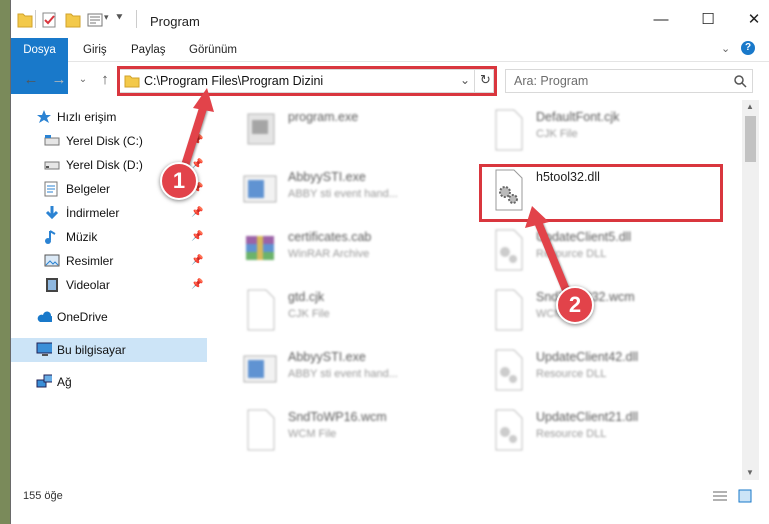 Image resolution: width=769 pixels, height=524 pixels. Describe the element at coordinates (575, 305) in the screenshot. I see `step-marker-2: 2` at that location.